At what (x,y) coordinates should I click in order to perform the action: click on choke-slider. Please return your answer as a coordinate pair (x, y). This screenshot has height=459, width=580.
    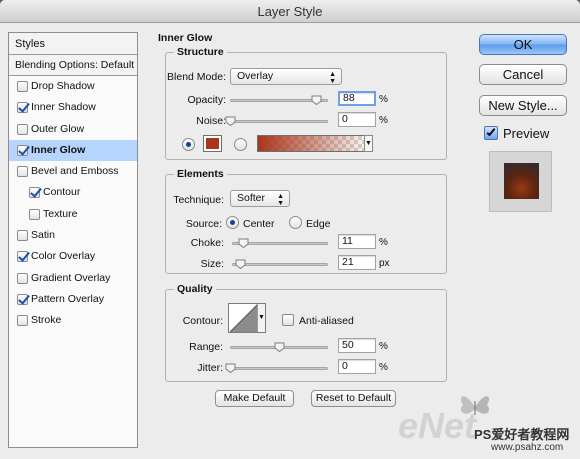
    Looking at the image, I should click on (280, 243).